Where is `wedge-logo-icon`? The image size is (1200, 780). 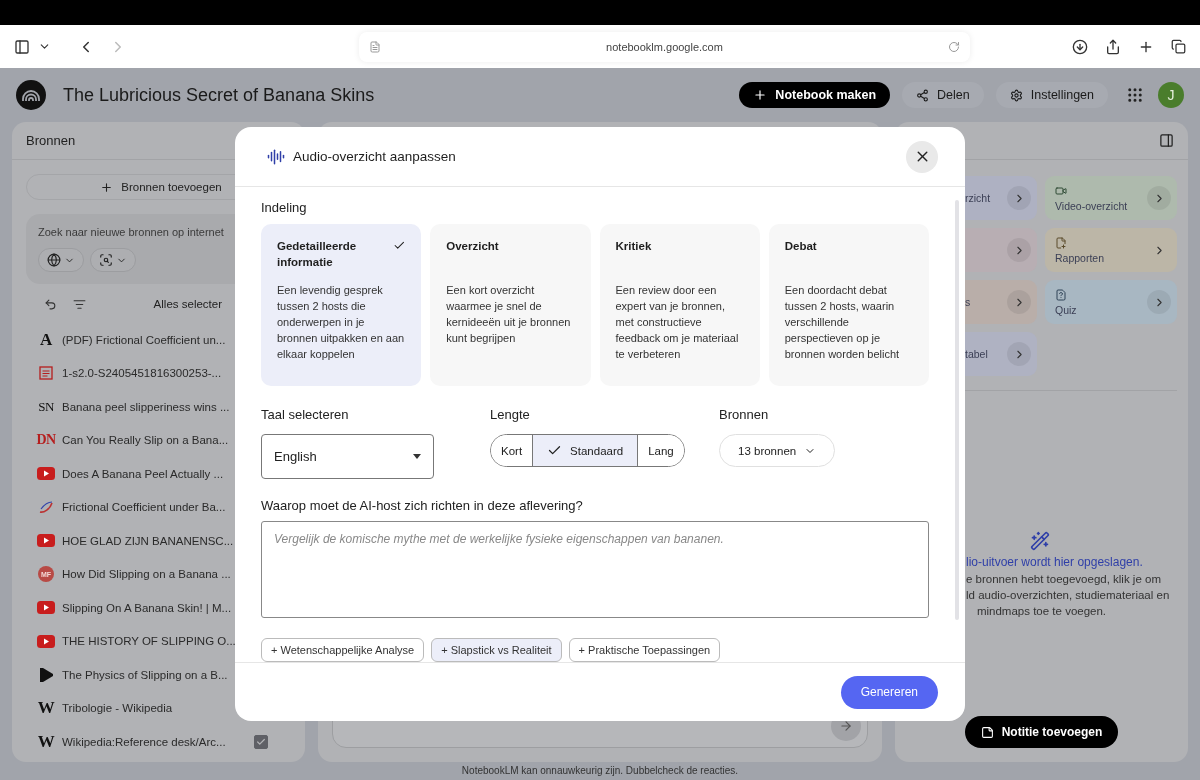
wedge-logo-icon is located at coordinates (46, 674).